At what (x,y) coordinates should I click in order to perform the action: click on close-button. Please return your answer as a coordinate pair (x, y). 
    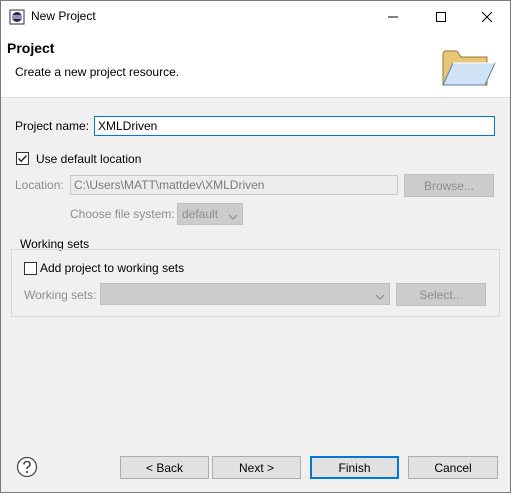
    Looking at the image, I should click on (487, 16).